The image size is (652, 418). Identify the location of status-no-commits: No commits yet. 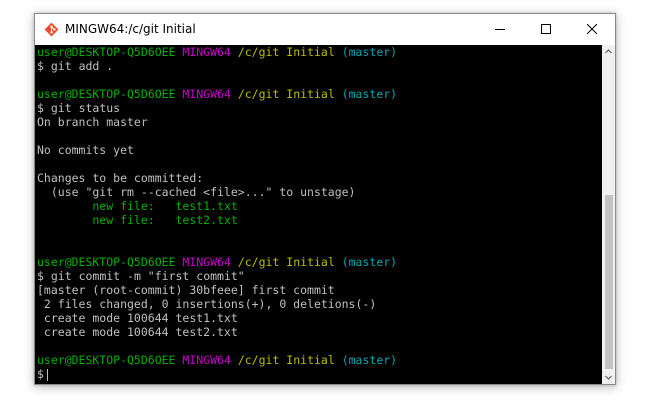
(85, 150).